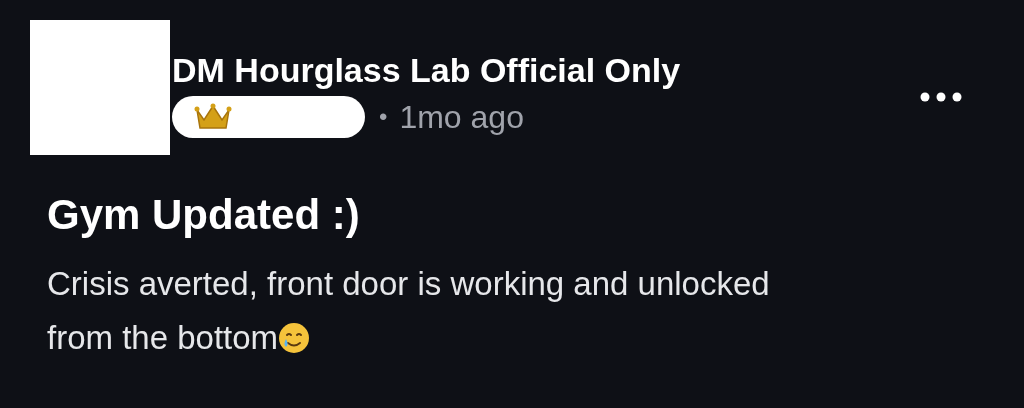 The width and height of the screenshot is (1024, 408). What do you see at coordinates (941, 97) in the screenshot?
I see `more-options-icon` at bounding box center [941, 97].